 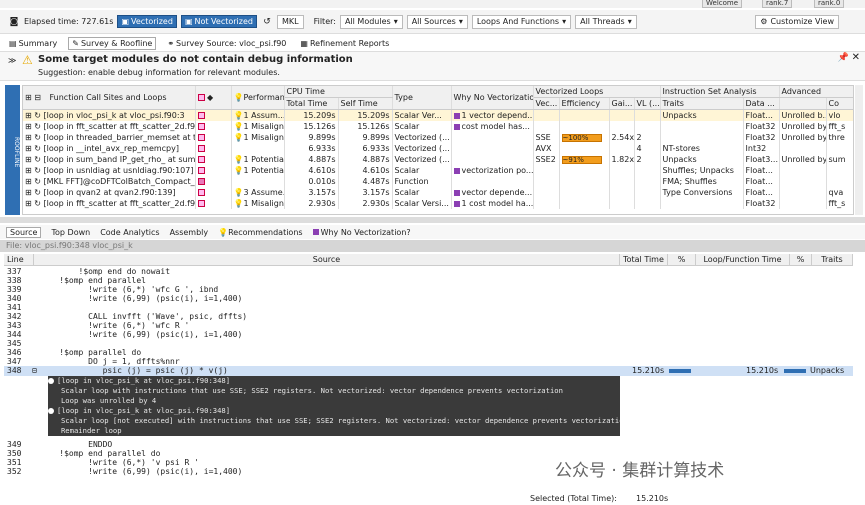 What do you see at coordinates (428, 316) in the screenshot?
I see `source-line: 342 CALL invfft ('Wave', psic, dffts)` at bounding box center [428, 316].